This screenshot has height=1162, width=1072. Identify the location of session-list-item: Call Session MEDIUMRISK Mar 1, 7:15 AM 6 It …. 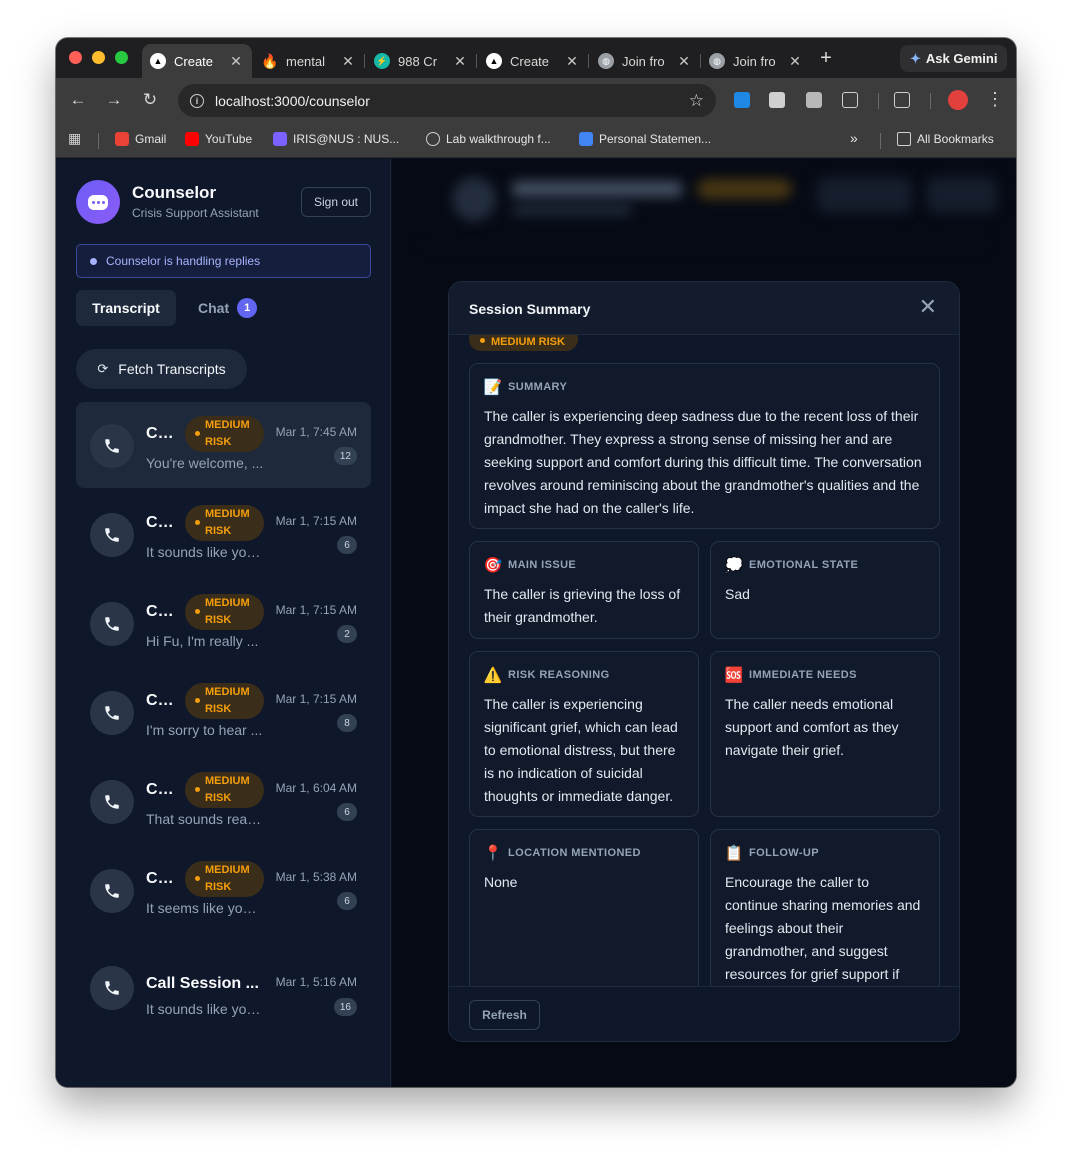
(223, 534).